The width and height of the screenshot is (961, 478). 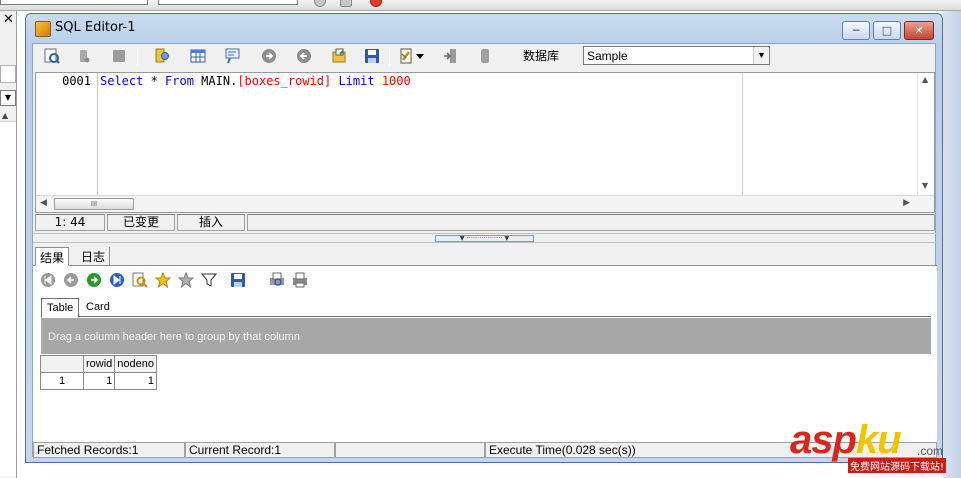 What do you see at coordinates (198, 56) in the screenshot?
I see `grid-icon` at bounding box center [198, 56].